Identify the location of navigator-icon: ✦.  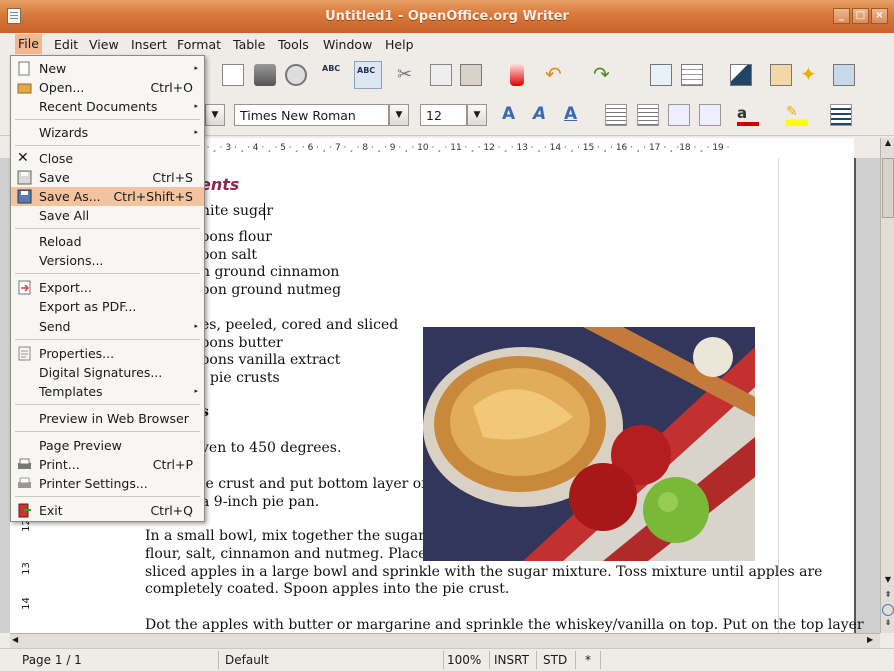
(811, 75).